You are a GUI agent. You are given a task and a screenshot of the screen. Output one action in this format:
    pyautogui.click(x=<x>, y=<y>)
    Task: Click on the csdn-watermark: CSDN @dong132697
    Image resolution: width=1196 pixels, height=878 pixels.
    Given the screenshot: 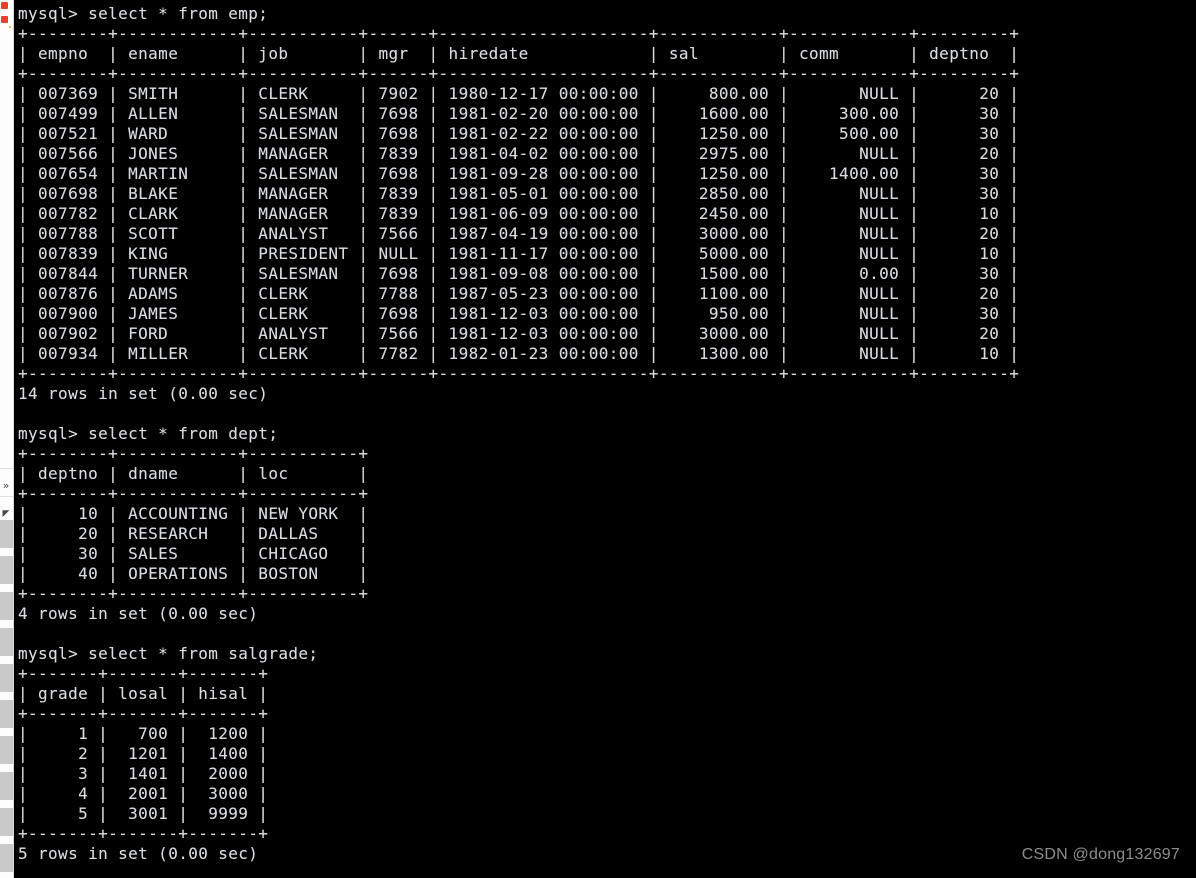 What is the action you would take?
    pyautogui.click(x=1100, y=854)
    